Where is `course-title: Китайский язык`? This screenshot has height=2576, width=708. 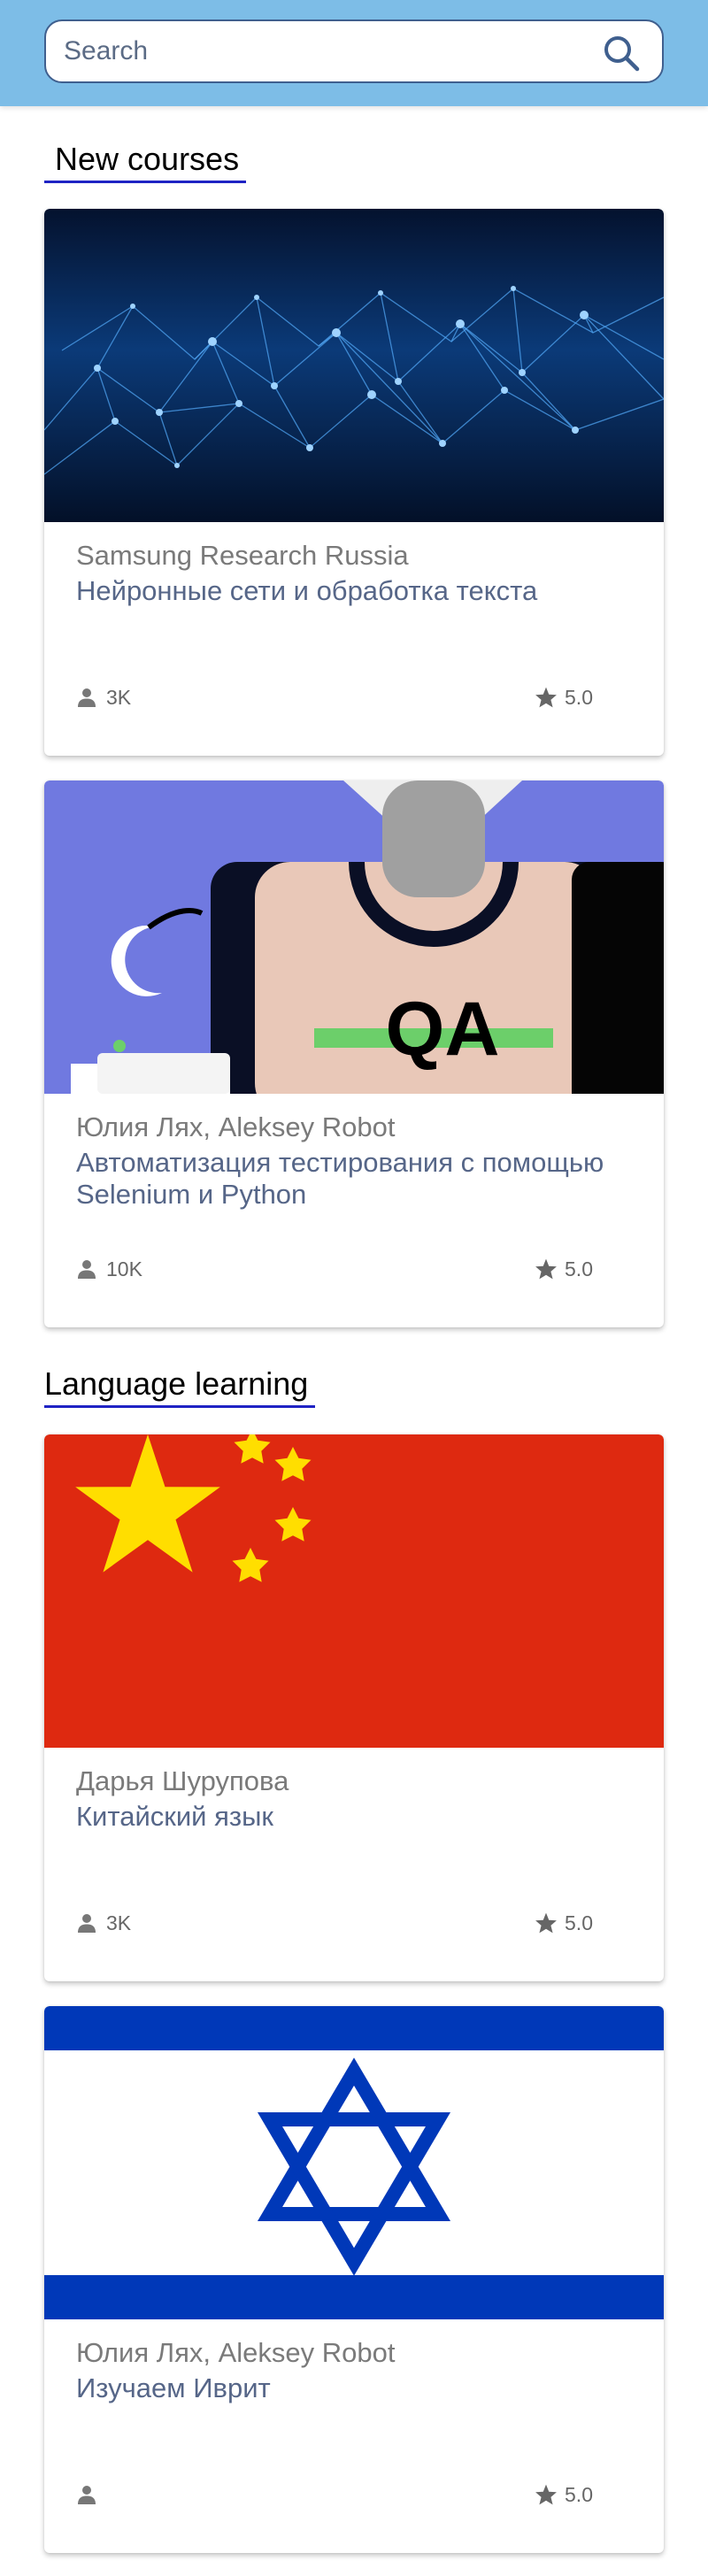 course-title: Китайский язык is located at coordinates (355, 1817).